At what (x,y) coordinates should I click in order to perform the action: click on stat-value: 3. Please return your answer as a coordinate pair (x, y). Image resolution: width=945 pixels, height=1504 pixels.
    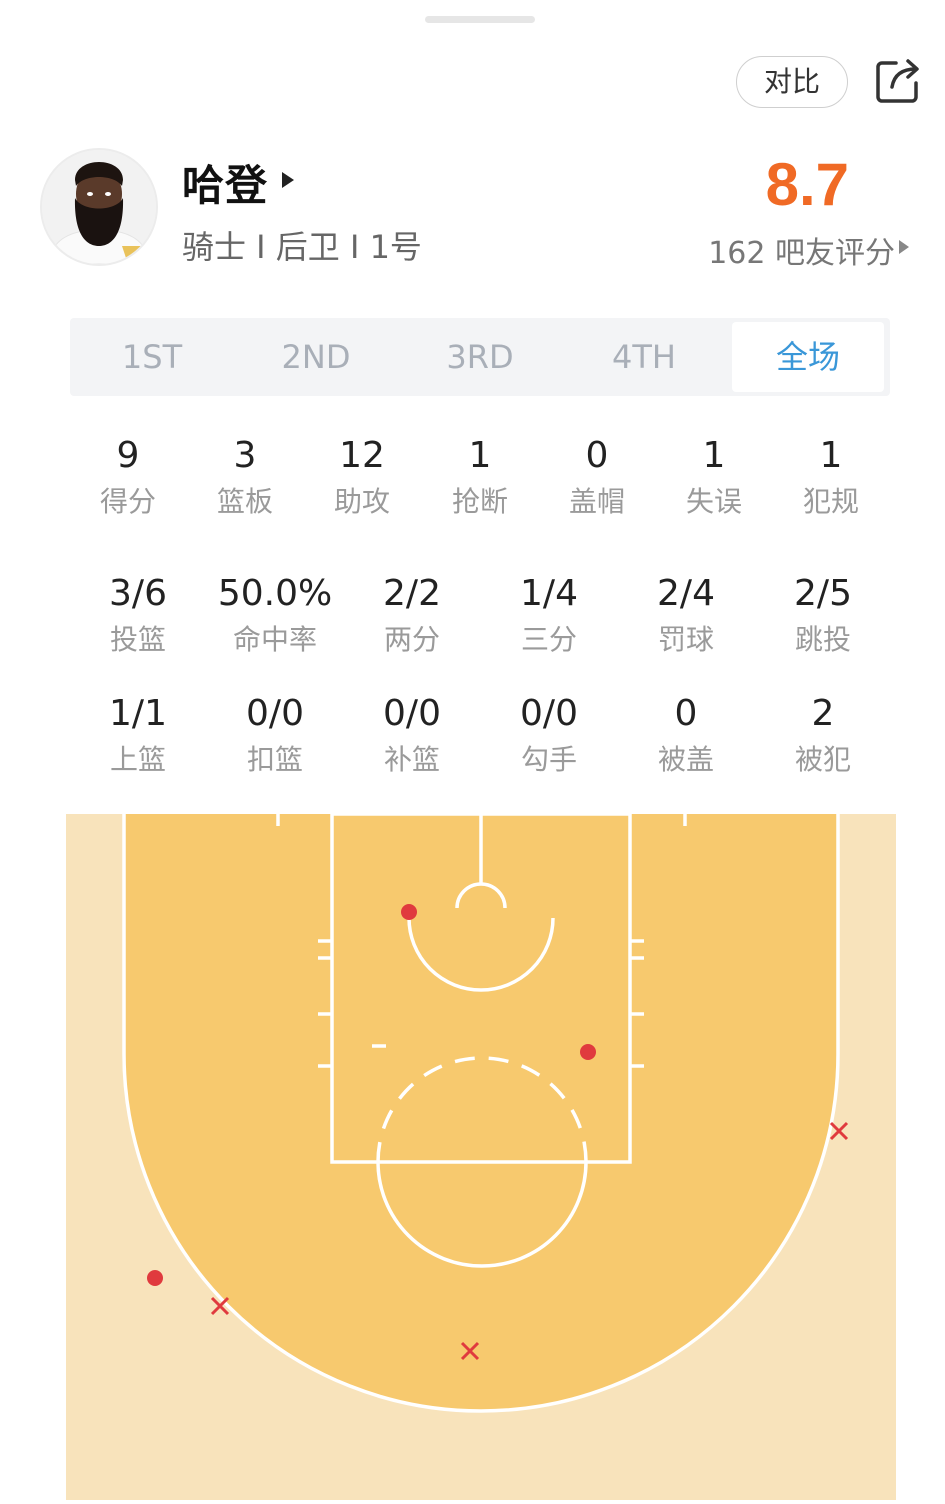
    Looking at the image, I should click on (245, 455).